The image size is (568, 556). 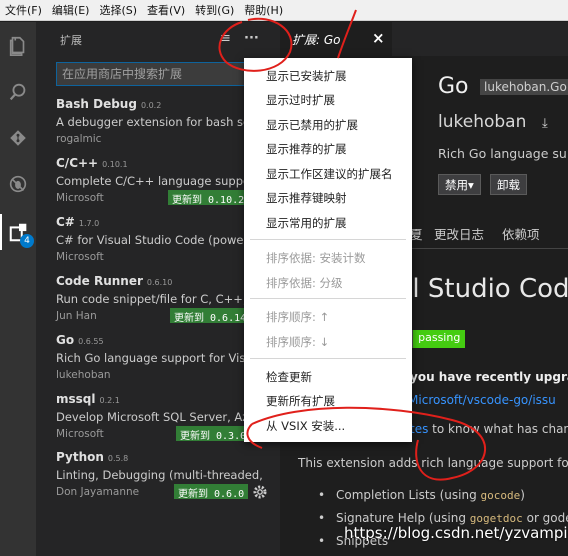 I want to click on activity-bar: 4, so click(x=18, y=289).